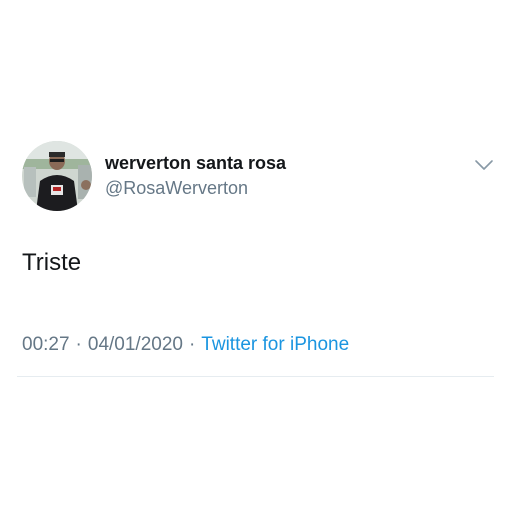 This screenshot has height=512, width=512. What do you see at coordinates (52, 262) in the screenshot?
I see `tweet-text: Triste` at bounding box center [52, 262].